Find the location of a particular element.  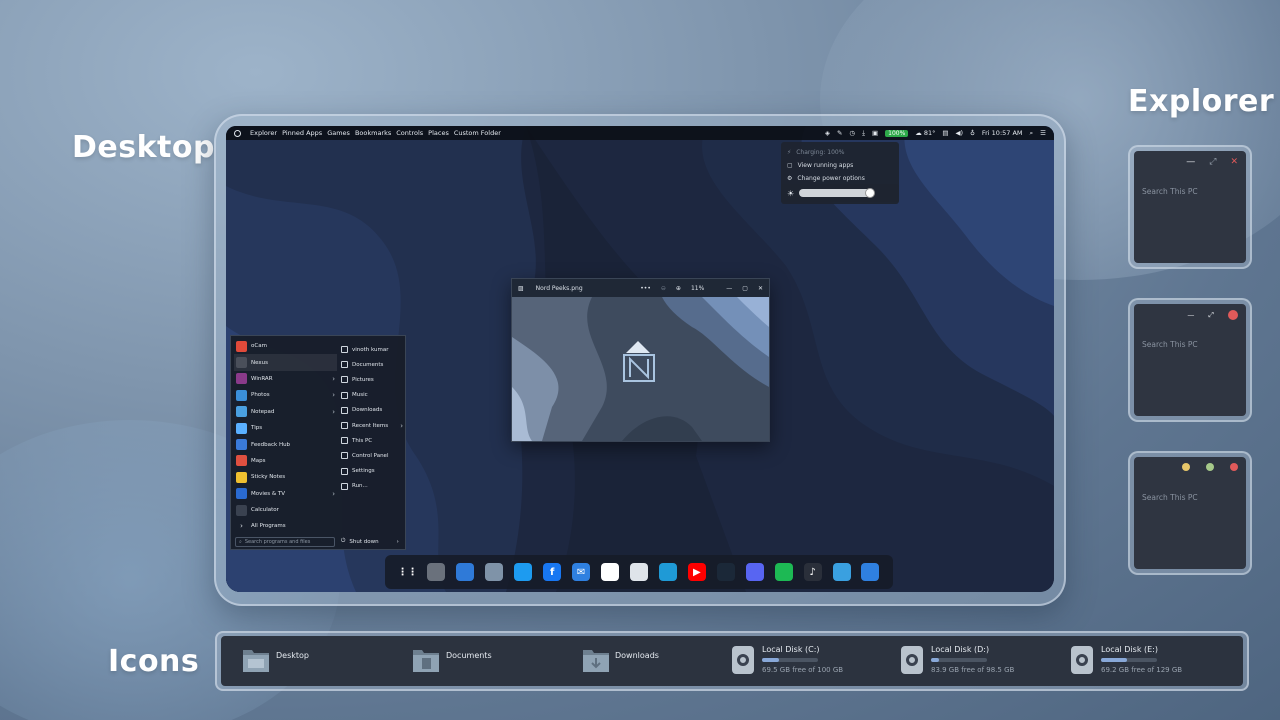

start-logo-icon is located at coordinates (237, 133).